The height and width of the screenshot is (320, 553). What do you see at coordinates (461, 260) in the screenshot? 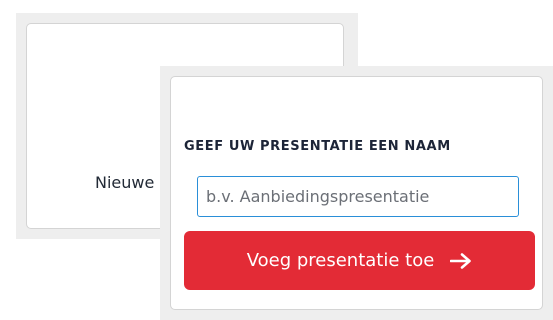
I see `arrow-right-icon` at bounding box center [461, 260].